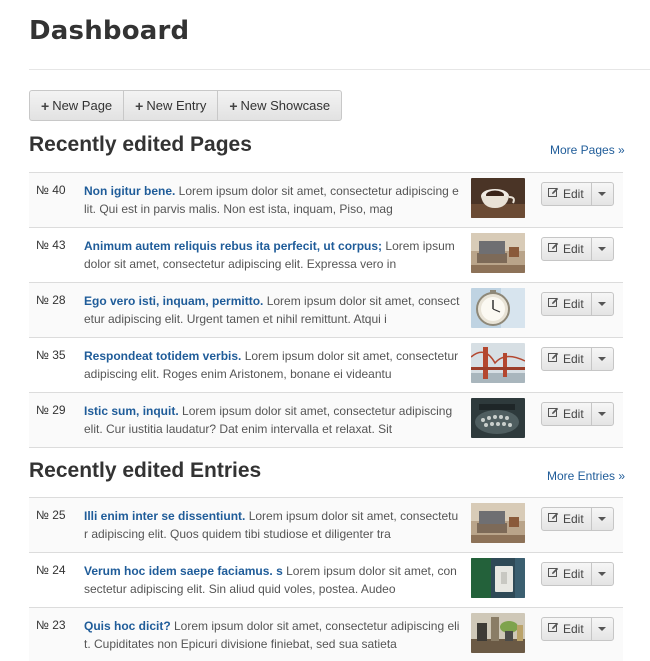 Image resolution: width=650 pixels, height=661 pixels. What do you see at coordinates (498, 578) in the screenshot?
I see `wall-switch-image` at bounding box center [498, 578].